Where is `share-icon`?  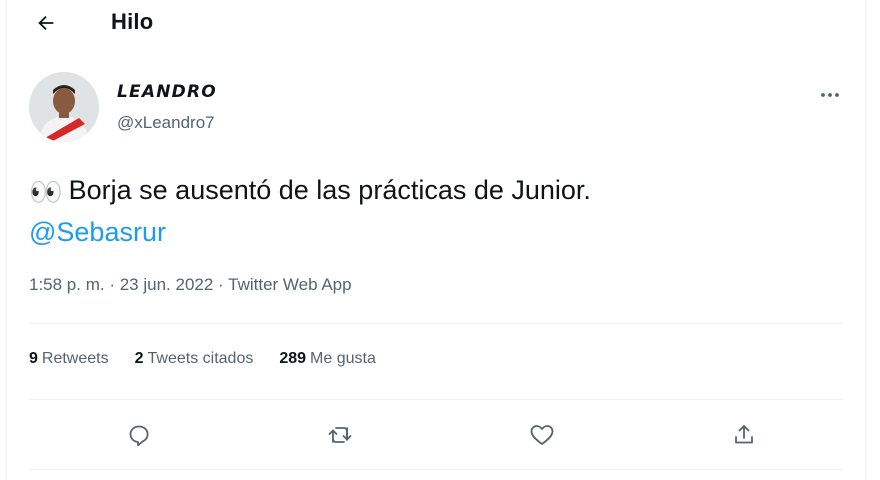 share-icon is located at coordinates (744, 434).